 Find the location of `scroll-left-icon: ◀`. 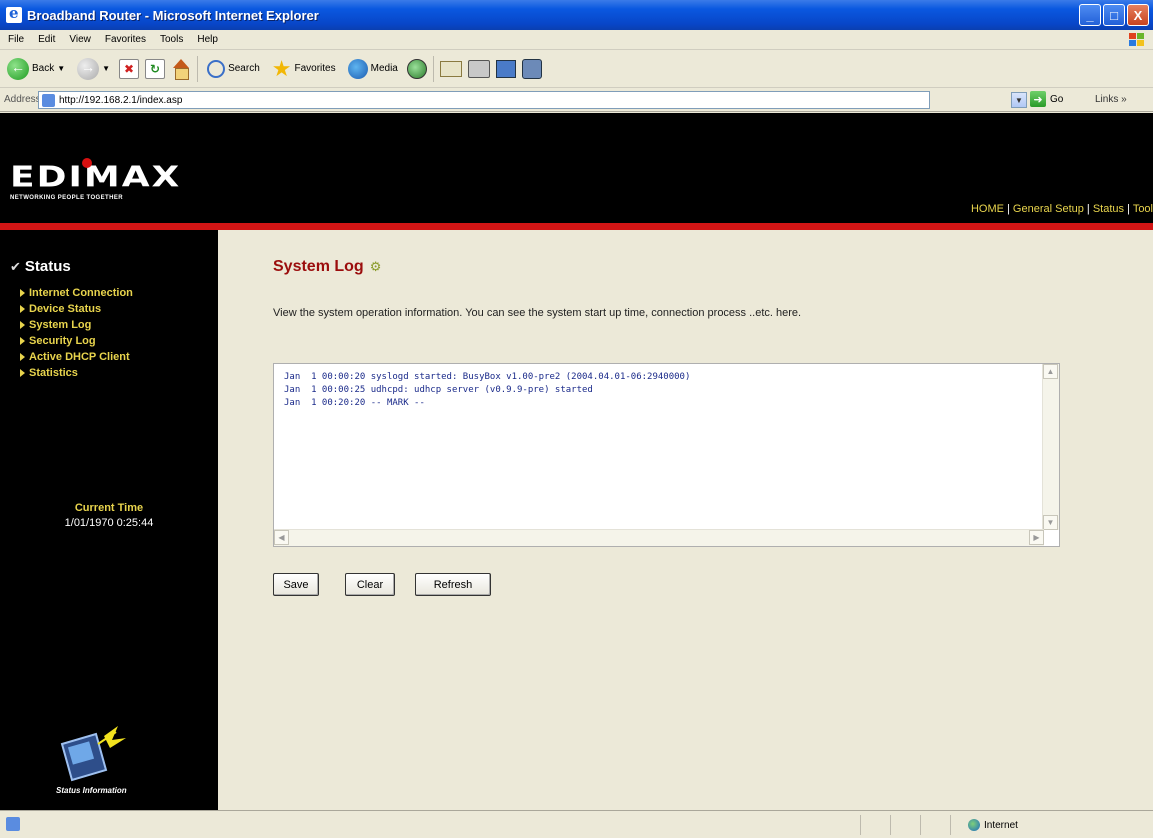

scroll-left-icon: ◀ is located at coordinates (281, 537).